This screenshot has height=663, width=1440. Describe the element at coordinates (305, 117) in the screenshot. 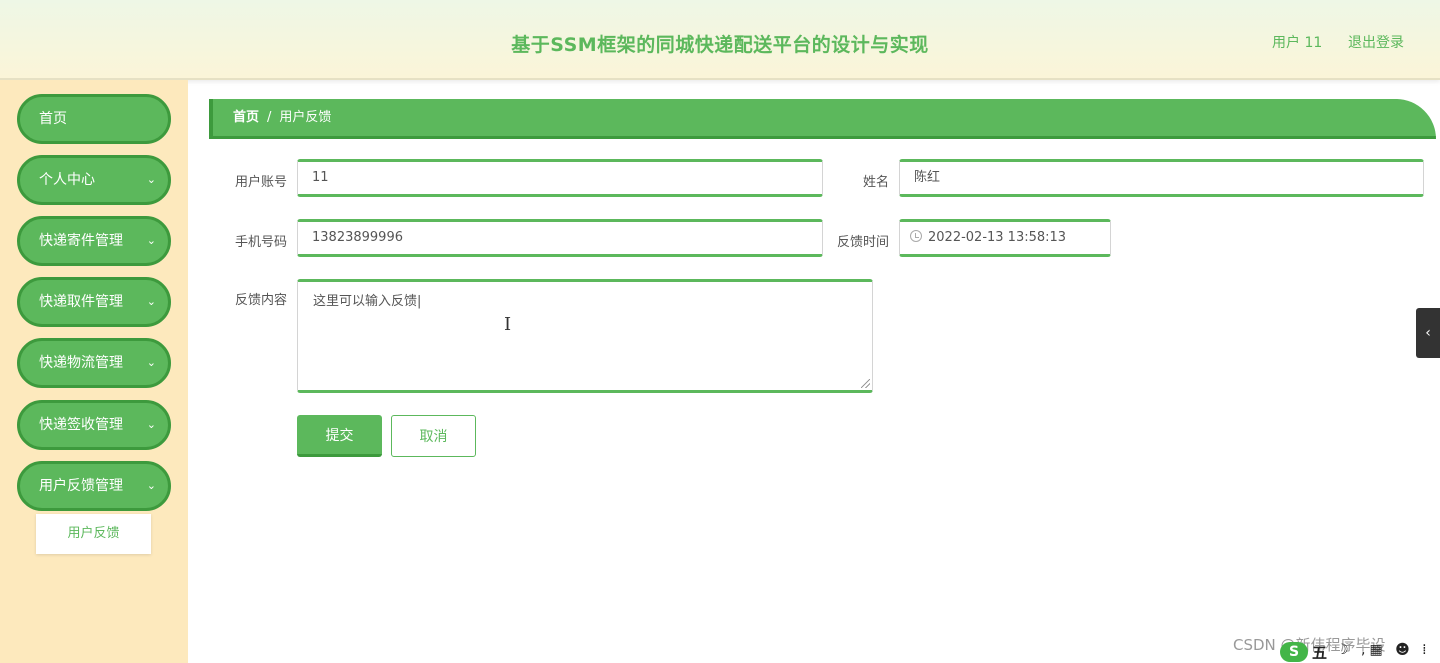

I see `breadcrumb-current: 用户反馈` at that location.